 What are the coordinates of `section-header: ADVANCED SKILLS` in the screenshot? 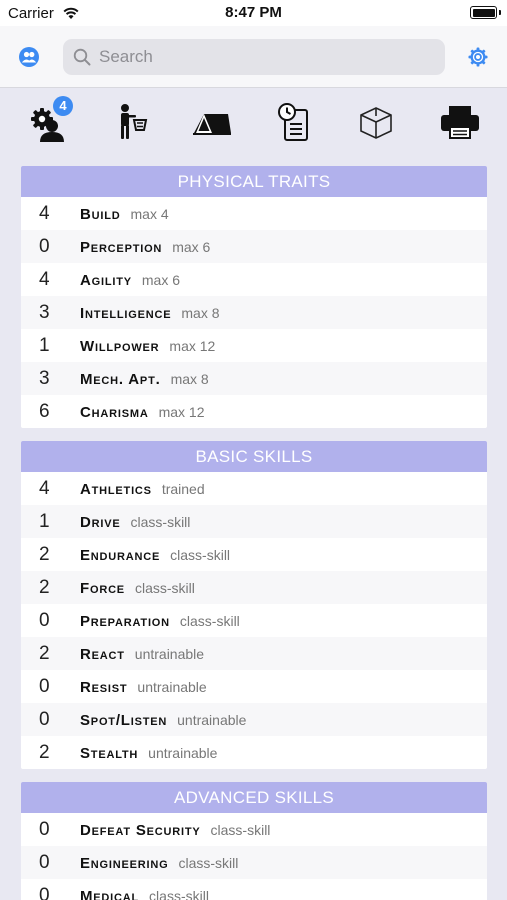 It's located at (254, 797).